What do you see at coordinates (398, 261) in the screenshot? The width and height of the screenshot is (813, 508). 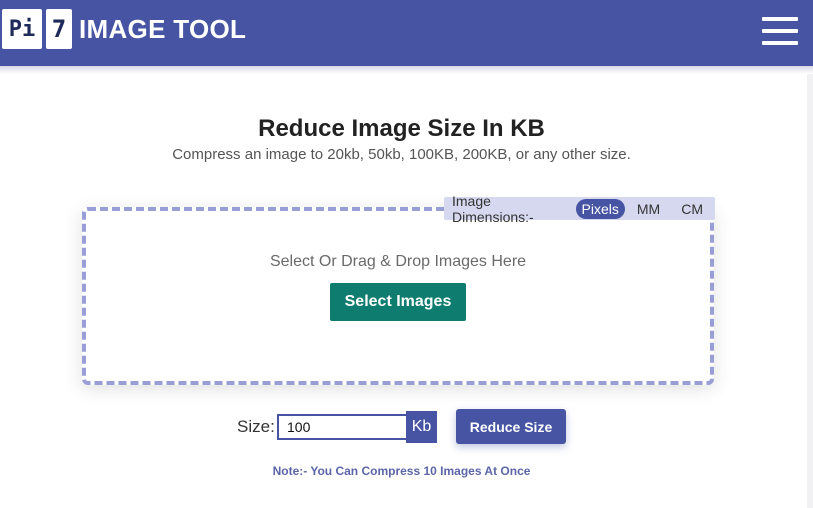 I see `drop-zone-prompt: Select Or Drag & Drop Images Here` at bounding box center [398, 261].